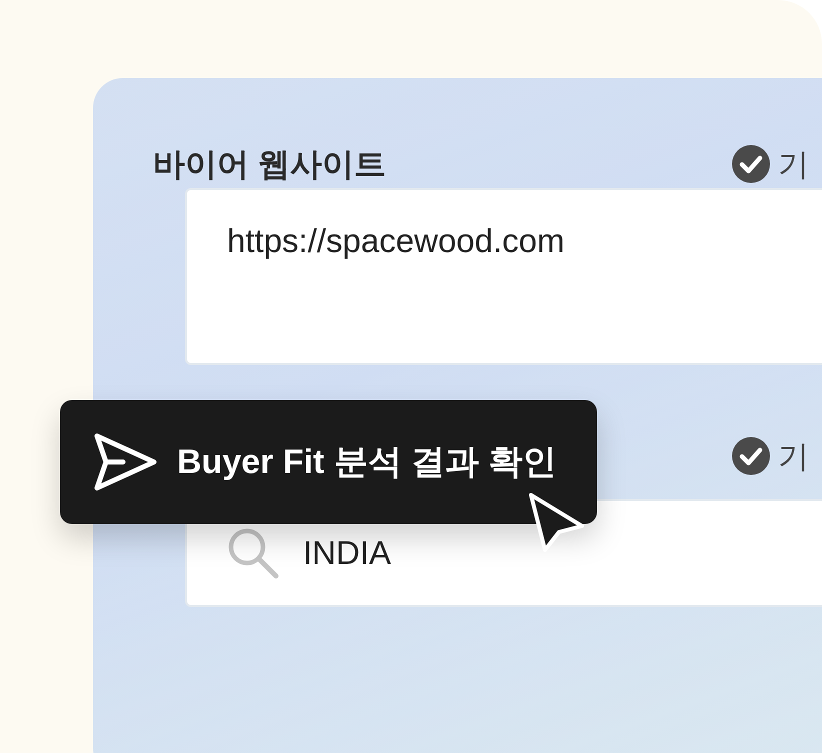  Describe the element at coordinates (328, 462) in the screenshot. I see `analysis-button: Buyer Fit 분석 결과 확인` at that location.